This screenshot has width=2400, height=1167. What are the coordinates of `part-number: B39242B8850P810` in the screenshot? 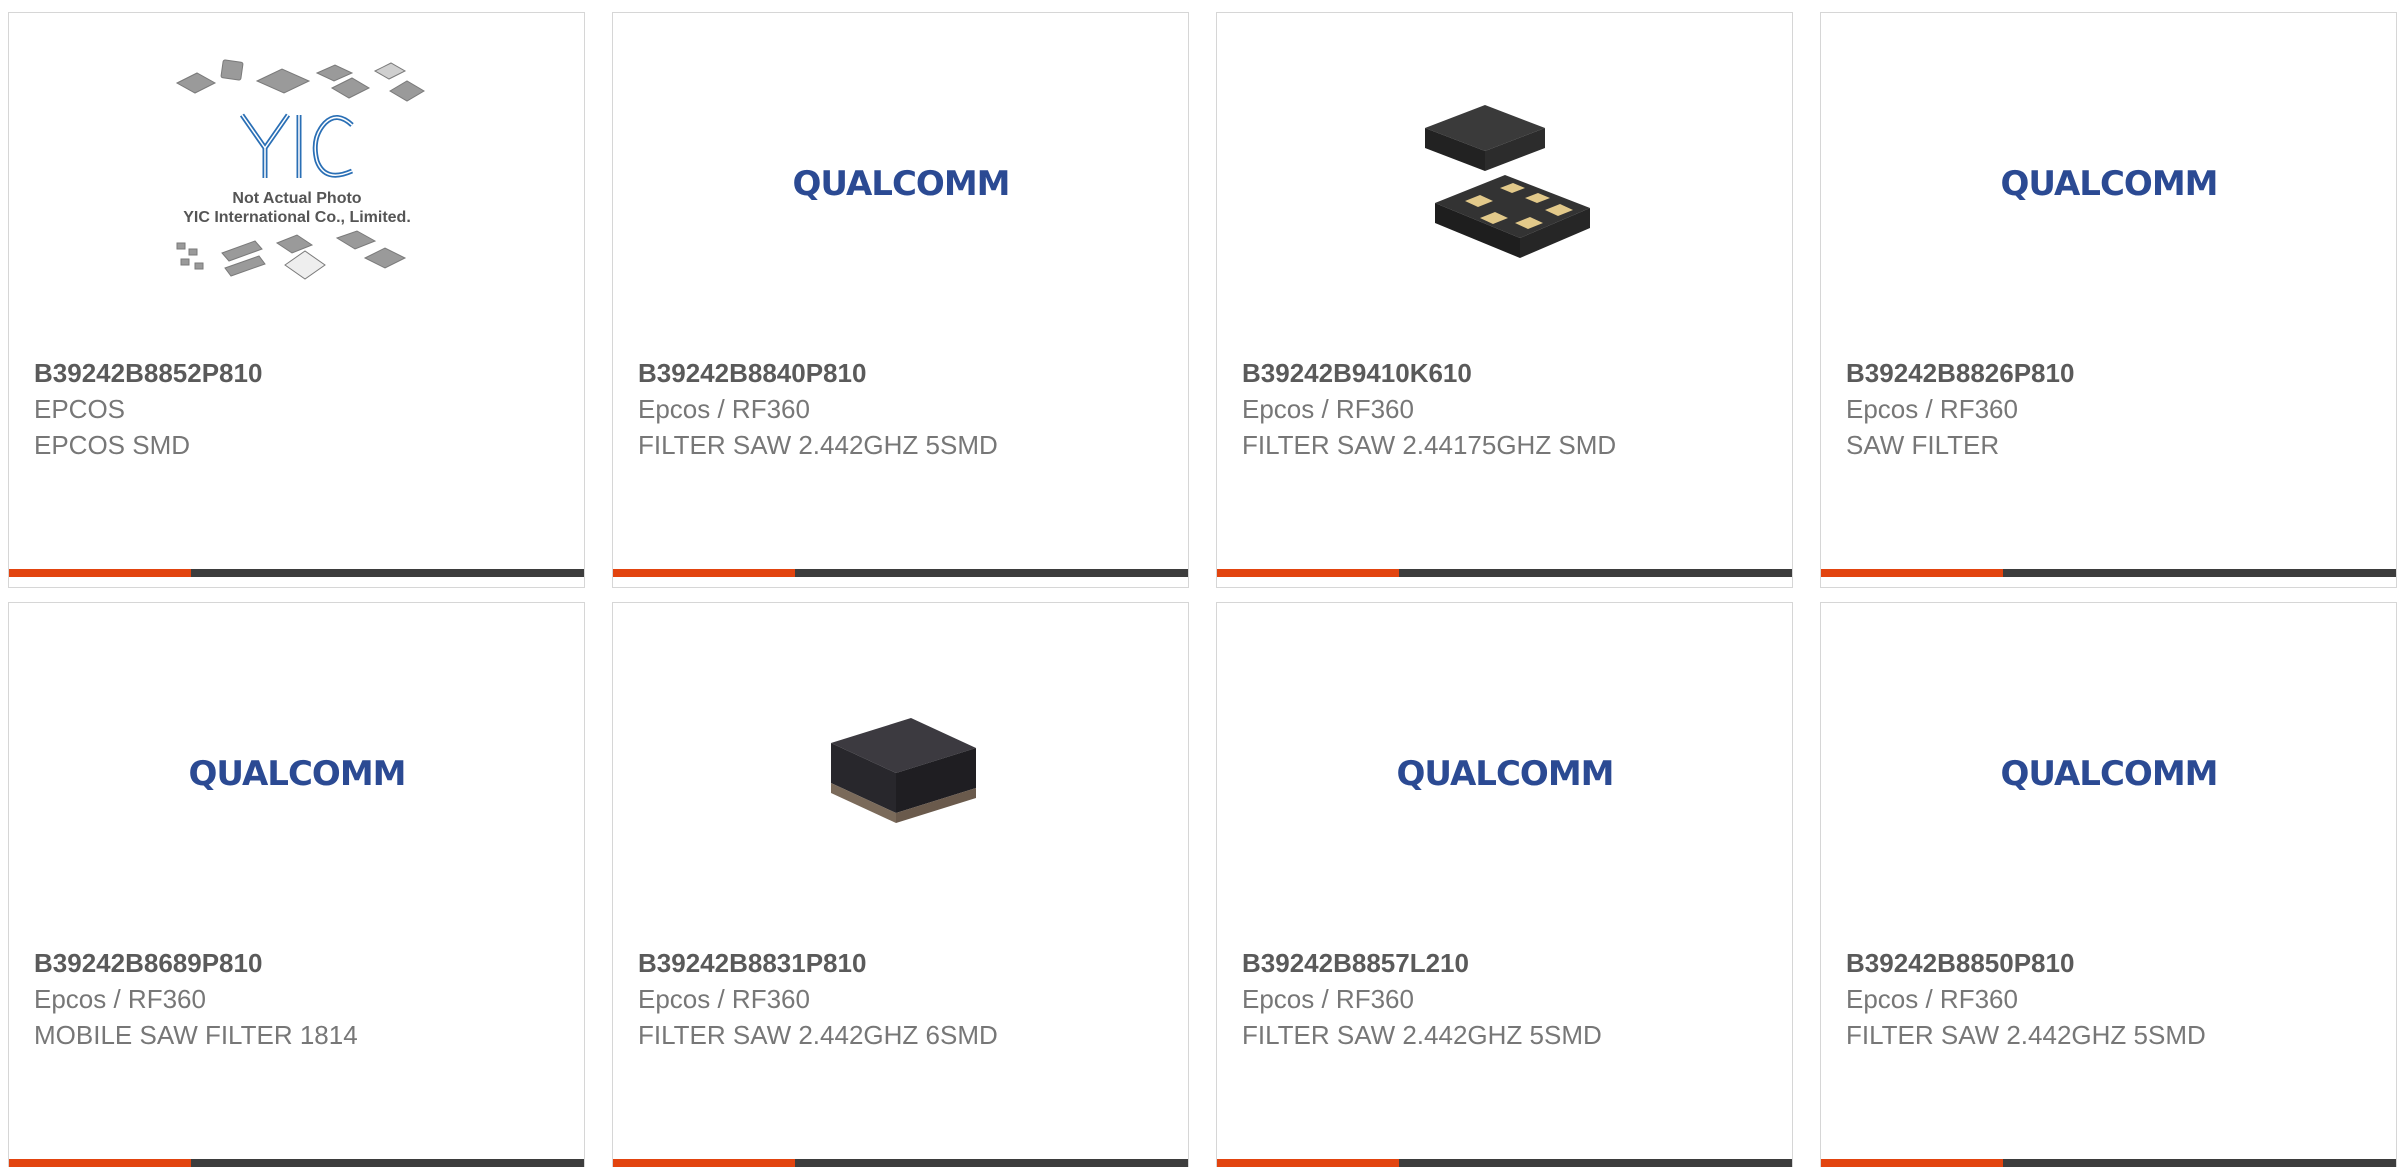 It's located at (2111, 963).